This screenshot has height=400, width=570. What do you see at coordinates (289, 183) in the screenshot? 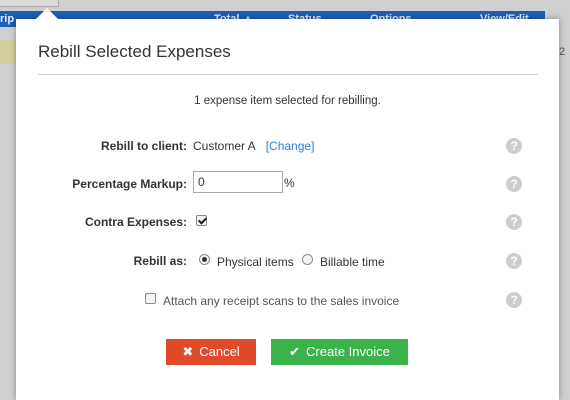
I see `percent-unit: %` at bounding box center [289, 183].